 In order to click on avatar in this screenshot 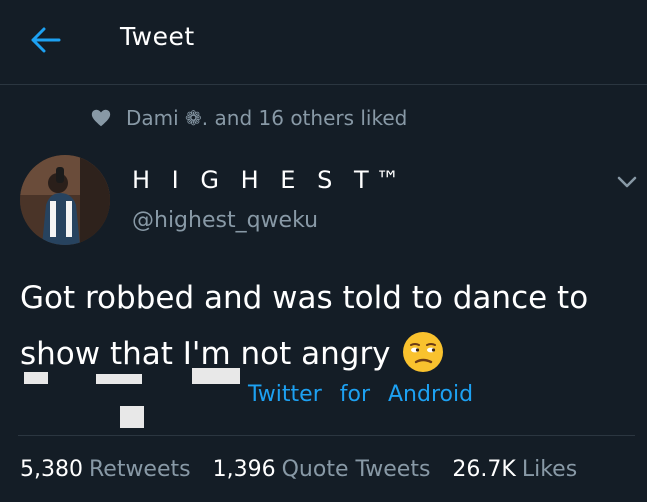, I will do `click(65, 200)`.